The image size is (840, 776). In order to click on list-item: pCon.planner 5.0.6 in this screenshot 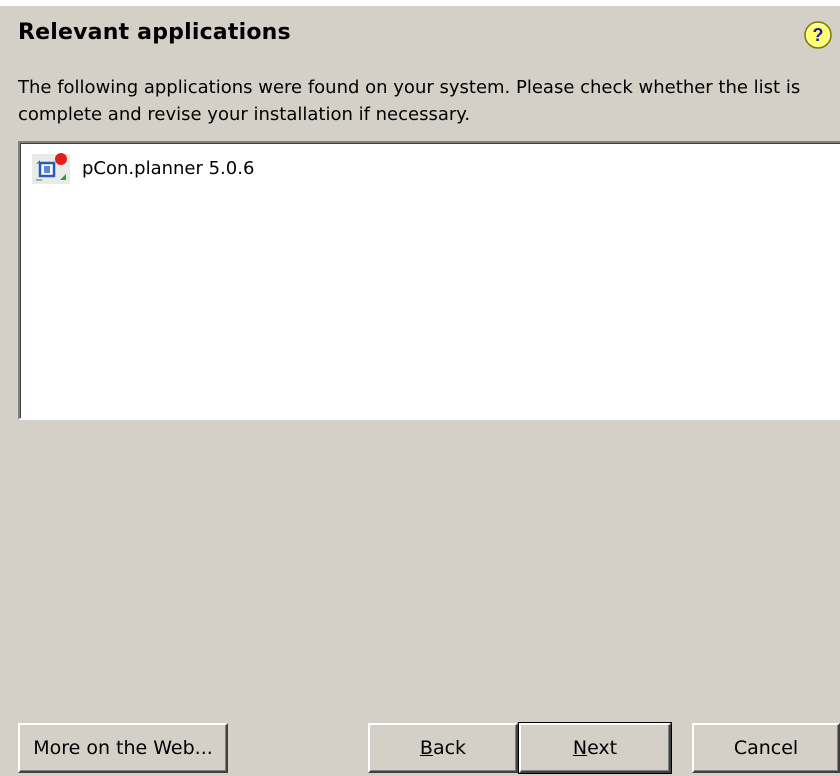, I will do `click(142, 168)`.